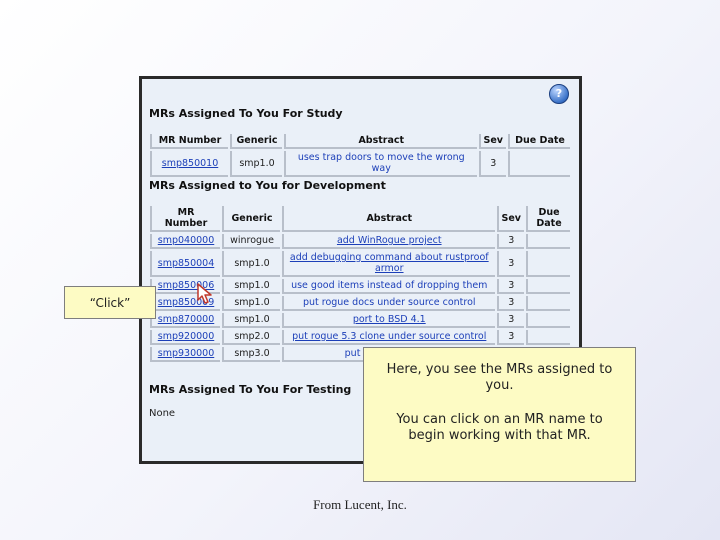 The width and height of the screenshot is (720, 540). I want to click on mr-link: smp040000, so click(185, 241).